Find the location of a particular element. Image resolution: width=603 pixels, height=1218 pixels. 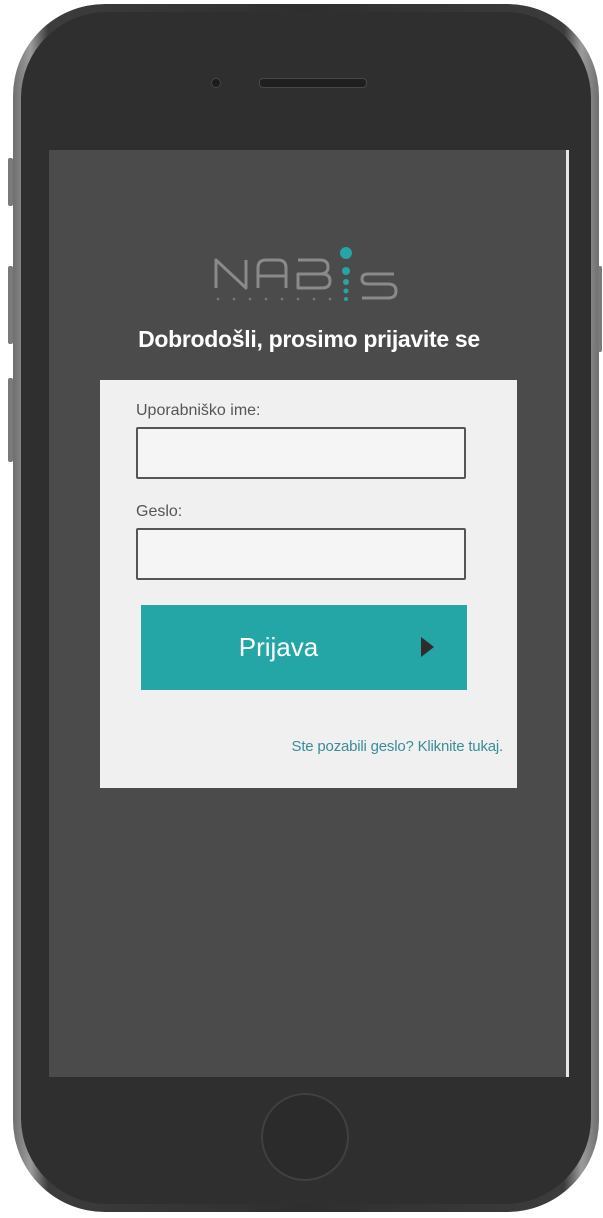

welcome-heading: Dobrodošli, prosimo prijavite se is located at coordinates (309, 339).